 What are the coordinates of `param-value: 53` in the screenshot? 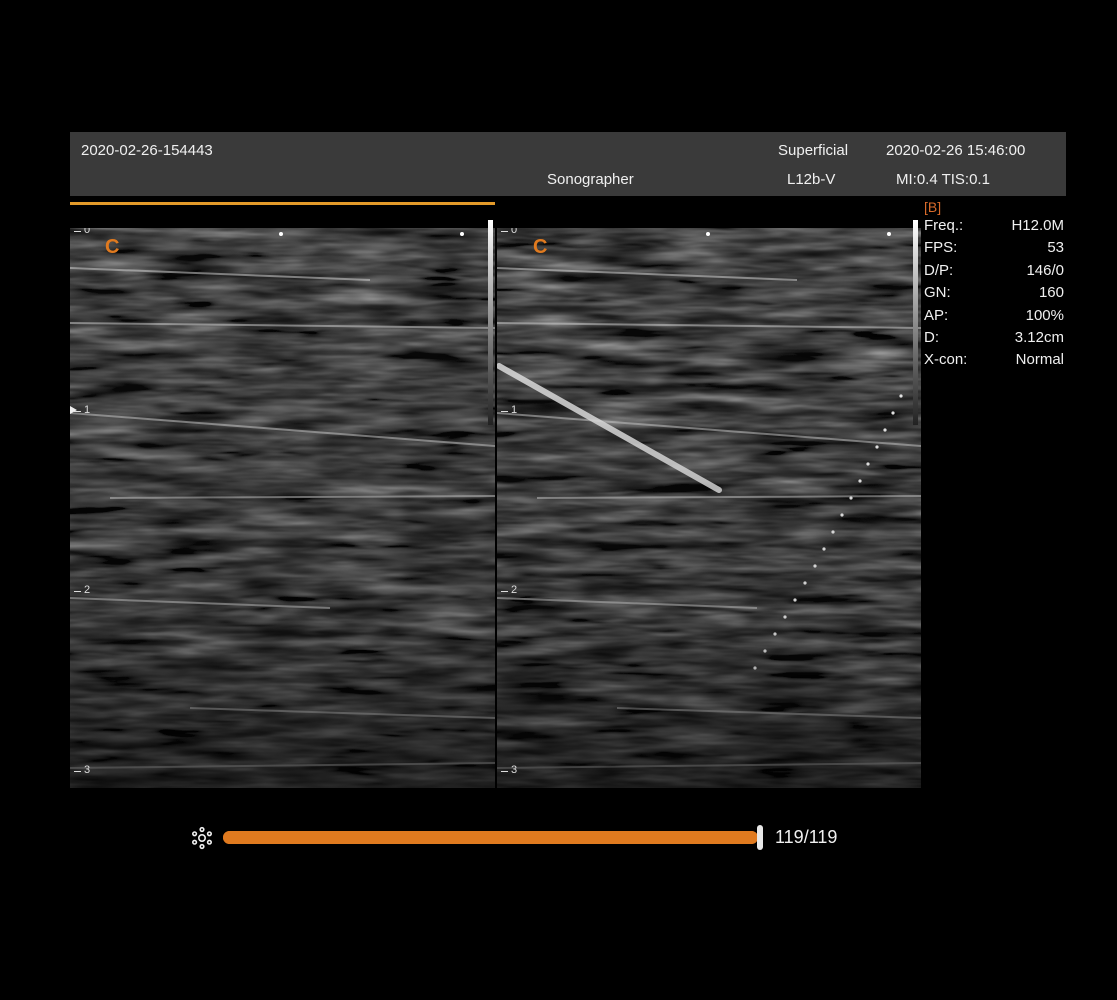 It's located at (1055, 248).